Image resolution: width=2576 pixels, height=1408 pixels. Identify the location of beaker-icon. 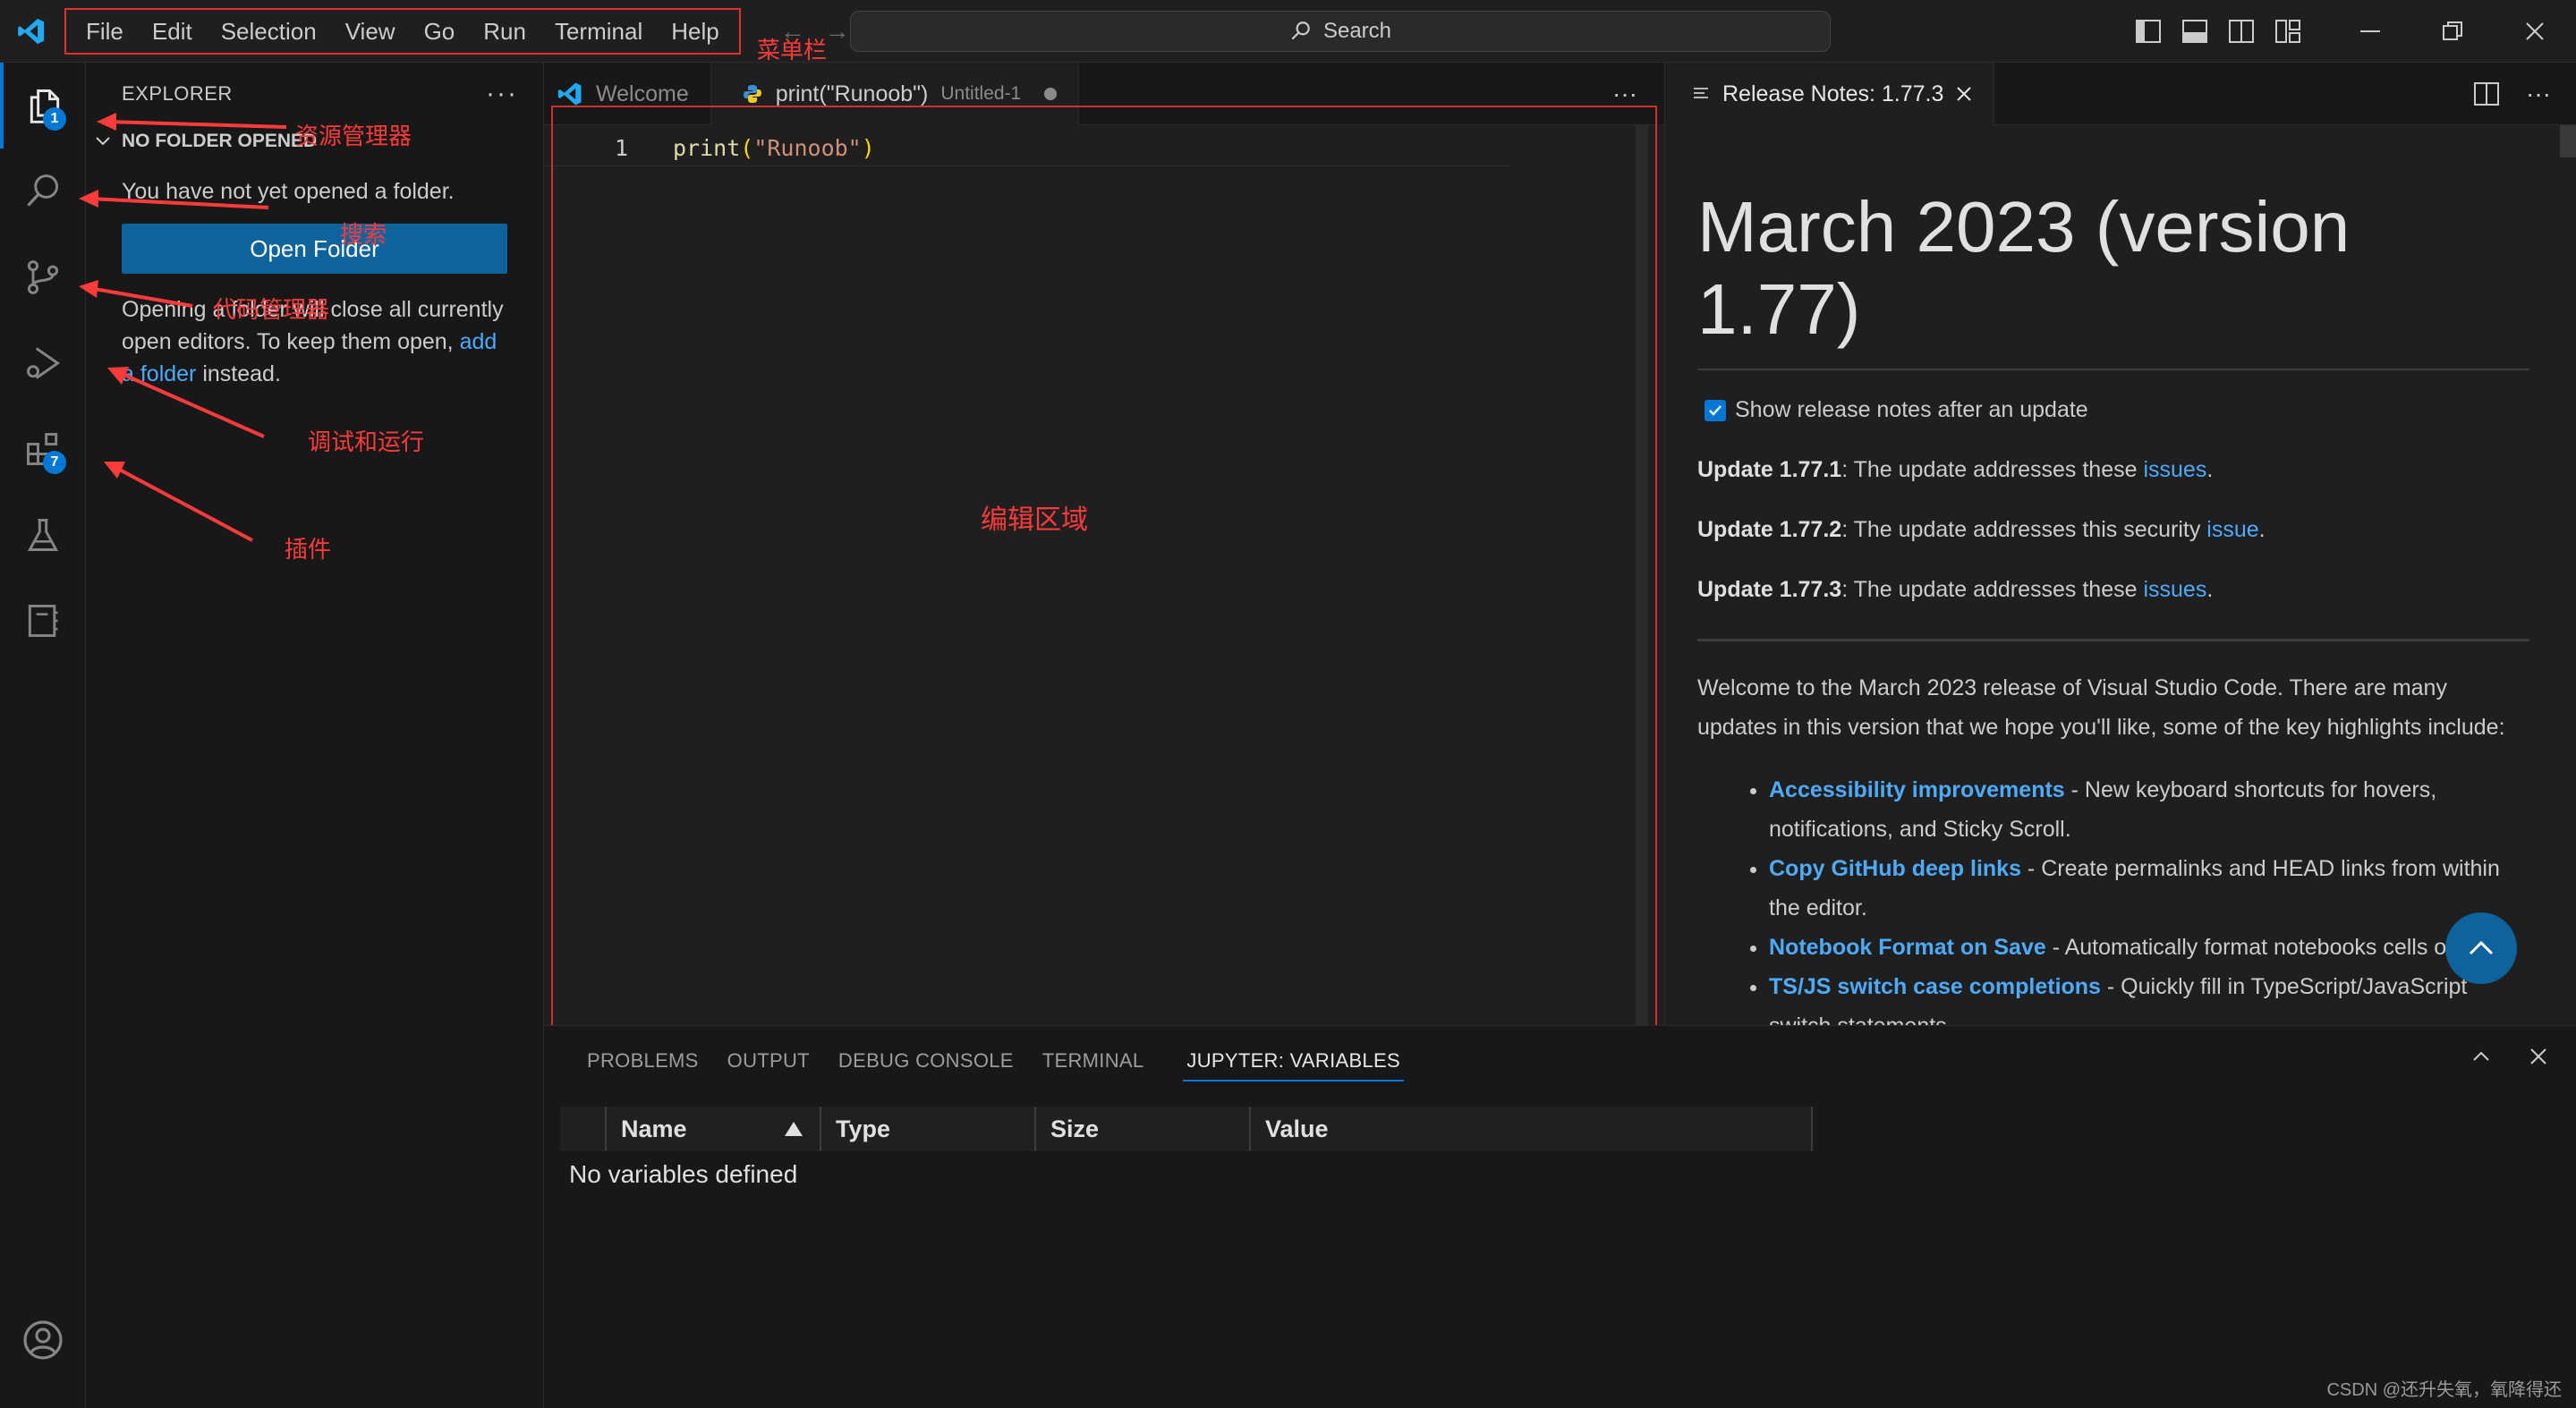
(43, 535).